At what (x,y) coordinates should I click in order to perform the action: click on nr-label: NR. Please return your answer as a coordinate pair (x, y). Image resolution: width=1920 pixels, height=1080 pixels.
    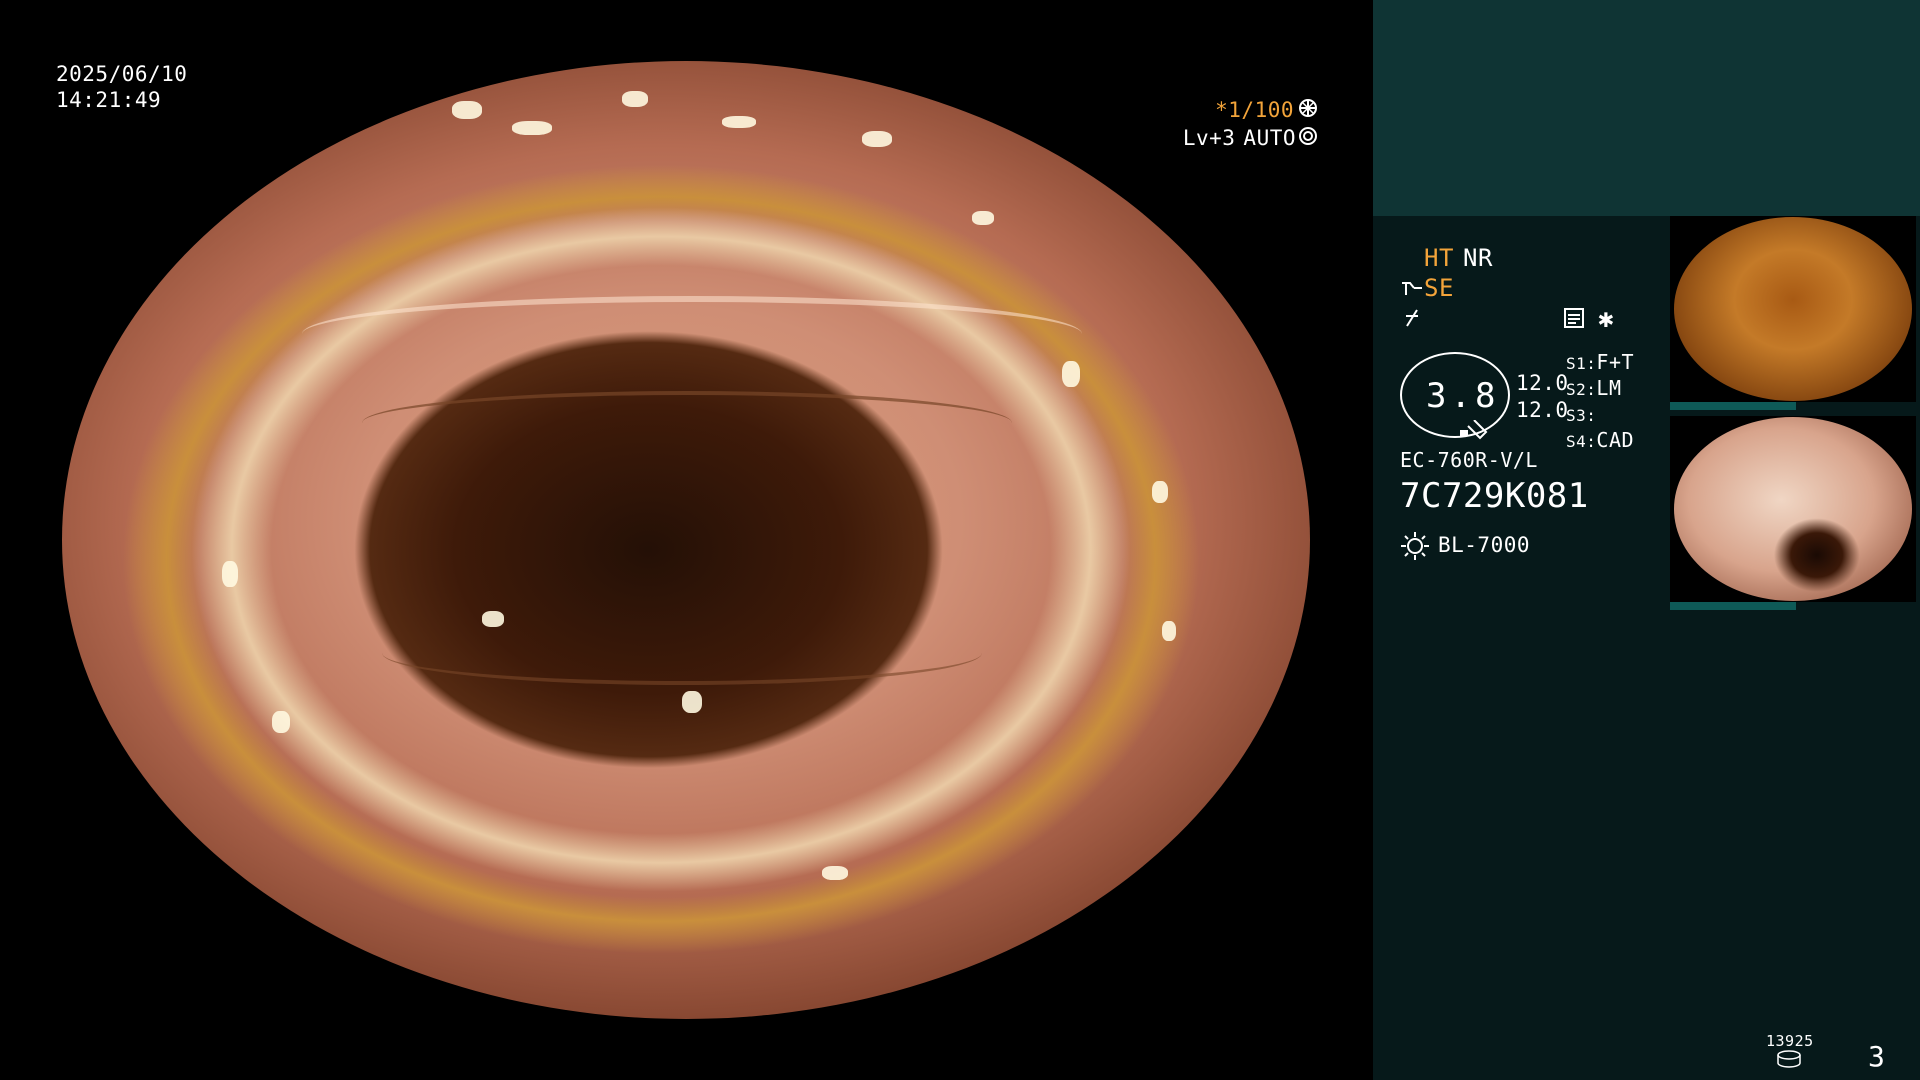
    Looking at the image, I should click on (1478, 258).